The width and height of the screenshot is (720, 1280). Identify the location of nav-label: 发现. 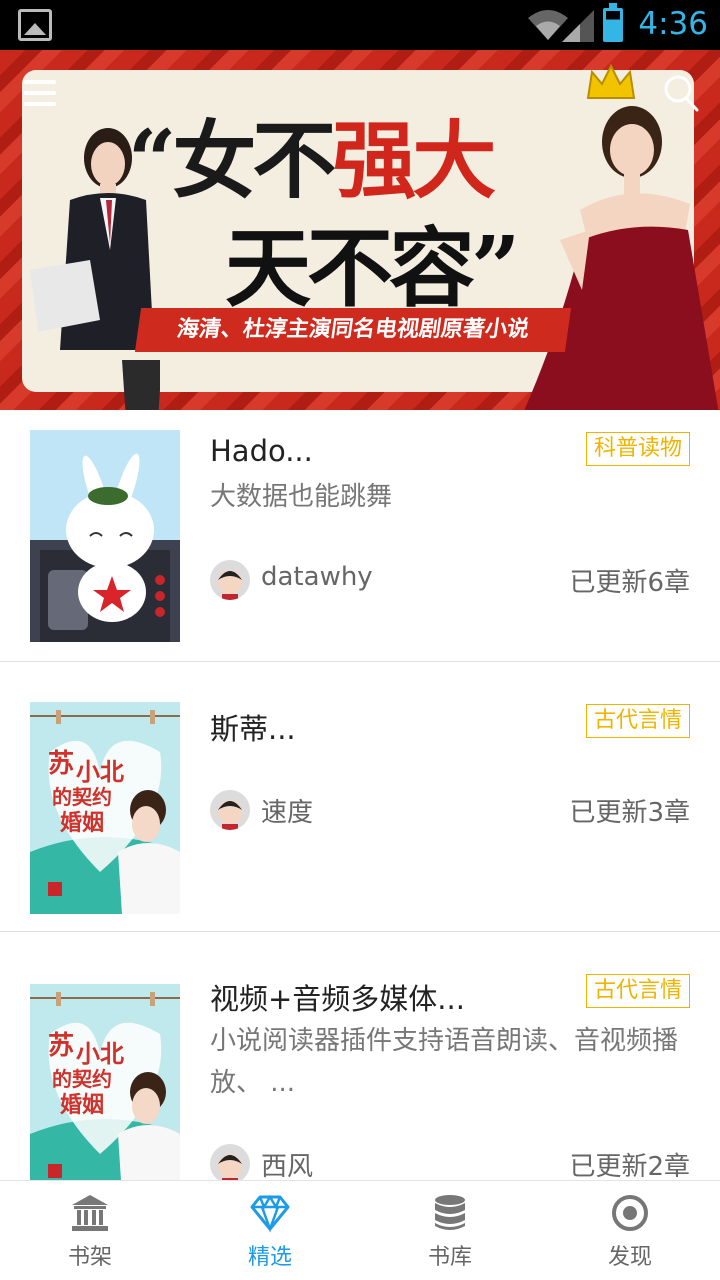
(629, 1257).